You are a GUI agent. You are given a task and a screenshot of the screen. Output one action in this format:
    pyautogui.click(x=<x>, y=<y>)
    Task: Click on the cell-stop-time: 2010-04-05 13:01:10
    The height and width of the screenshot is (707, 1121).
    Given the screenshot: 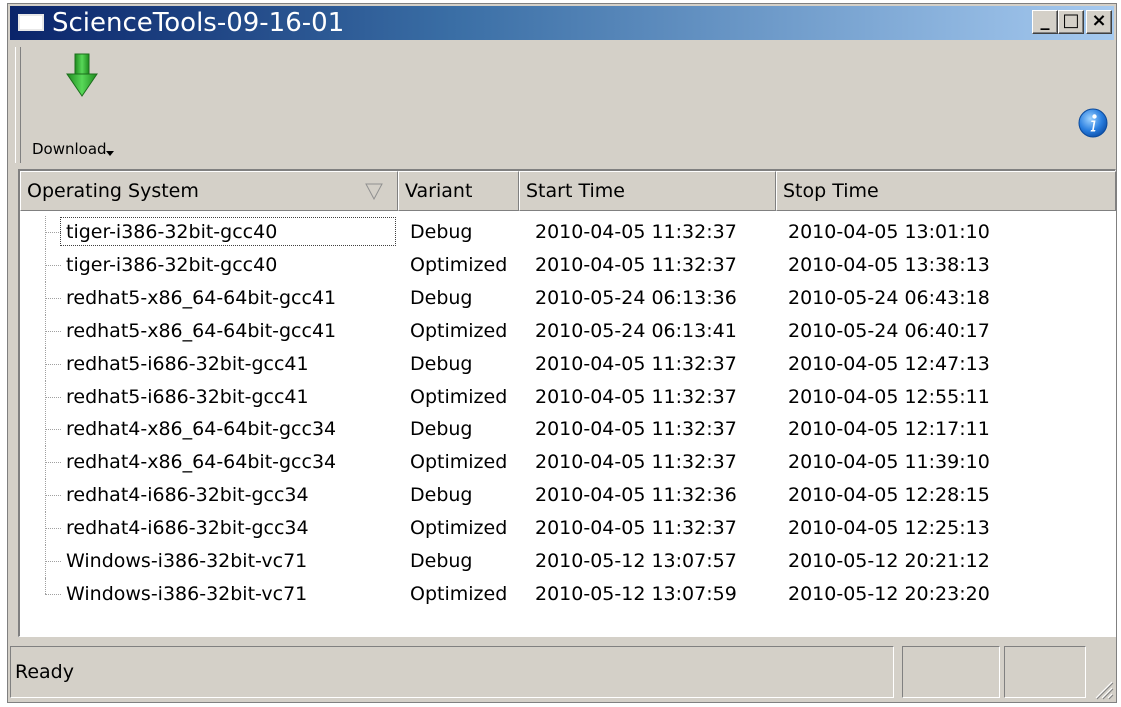 What is the action you would take?
    pyautogui.click(x=889, y=232)
    